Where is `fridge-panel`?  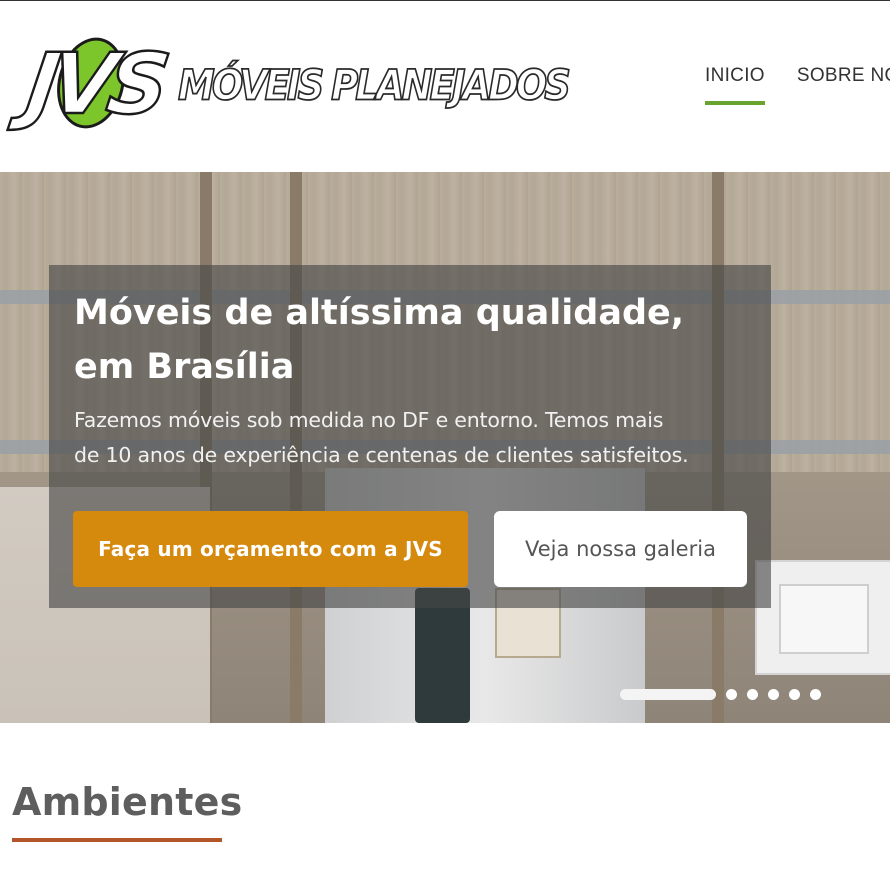 fridge-panel is located at coordinates (442, 655).